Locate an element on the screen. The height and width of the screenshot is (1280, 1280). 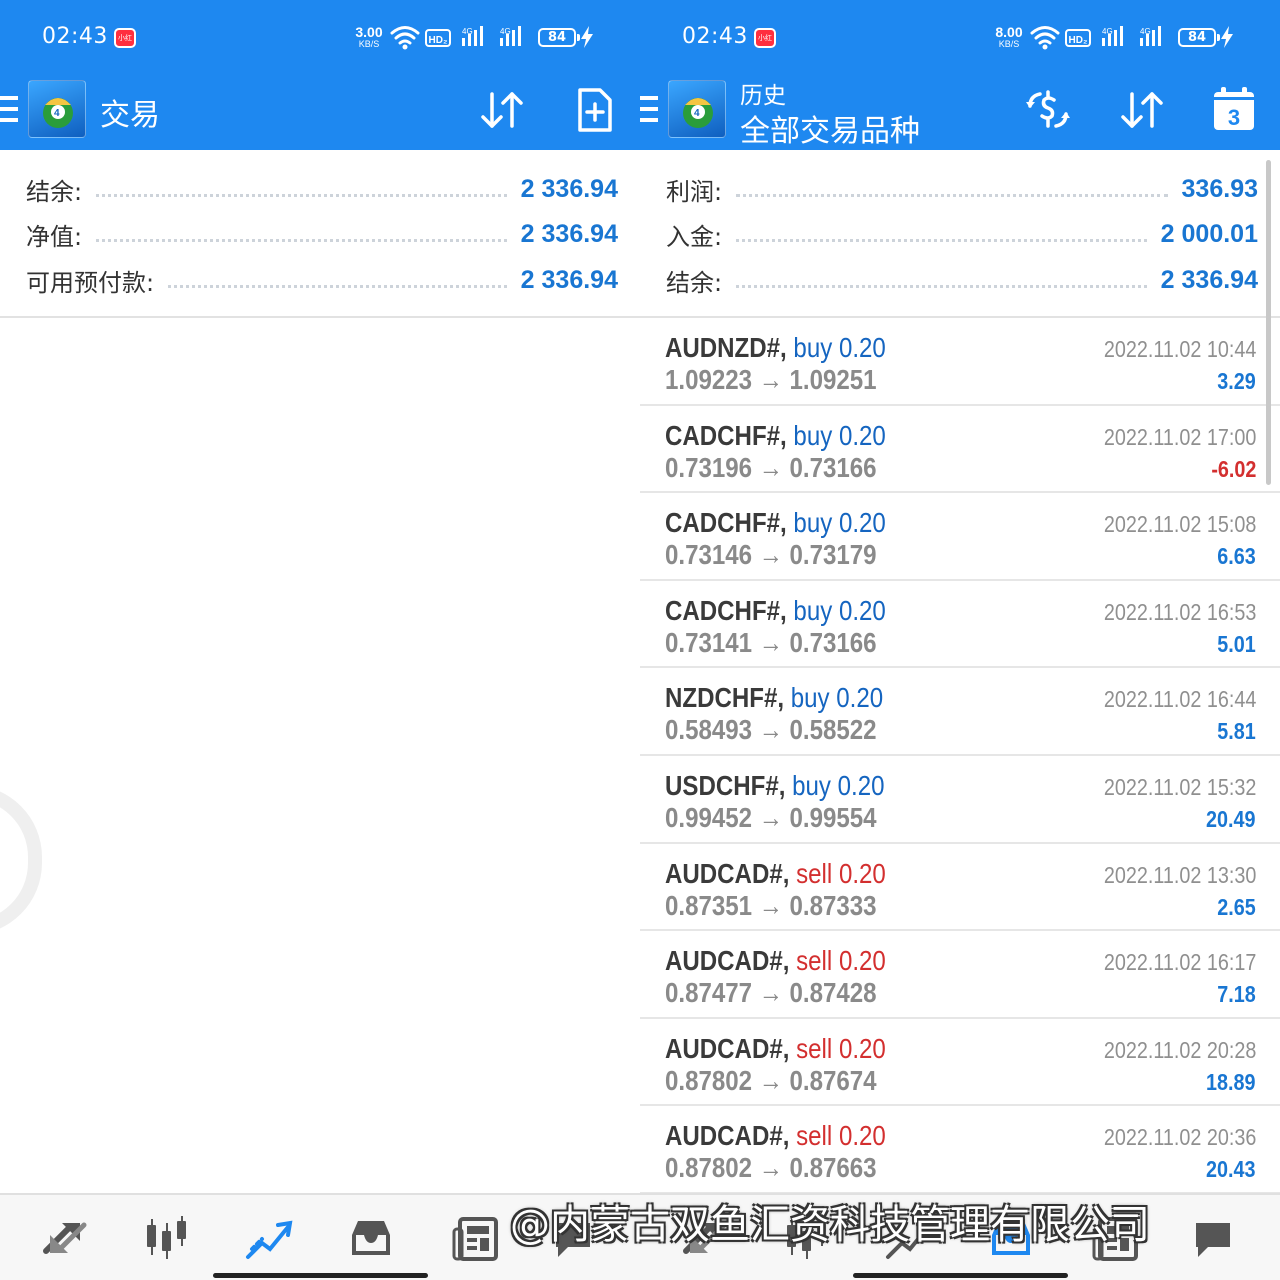
news-icon is located at coordinates (477, 1238).